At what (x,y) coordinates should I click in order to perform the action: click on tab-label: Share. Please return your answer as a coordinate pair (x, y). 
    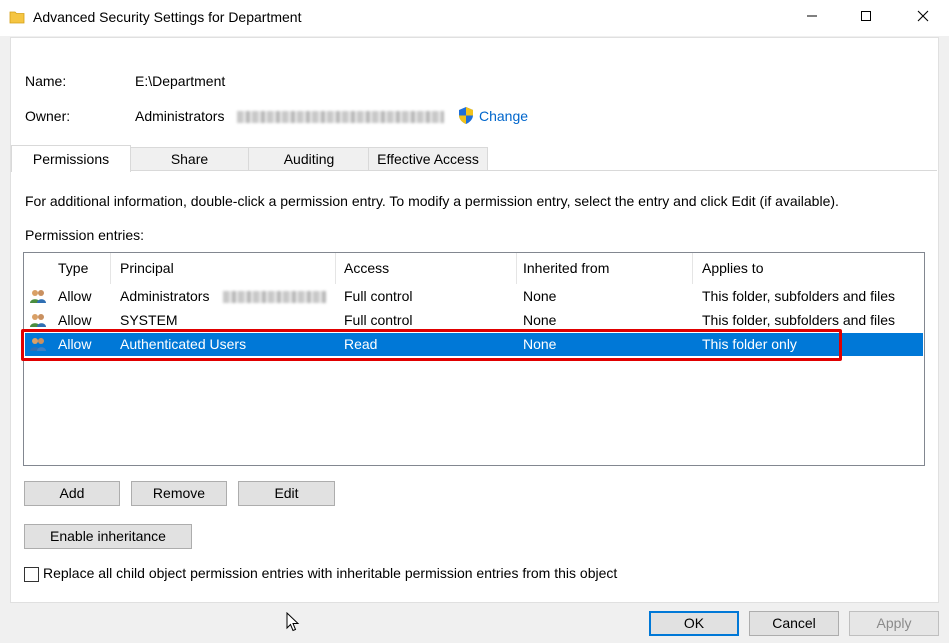
    Looking at the image, I should click on (189, 159).